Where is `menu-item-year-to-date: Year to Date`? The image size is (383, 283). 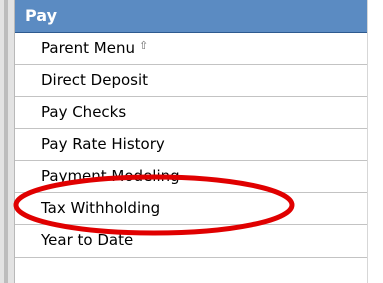
menu-item-year-to-date: Year to Date is located at coordinates (191, 241).